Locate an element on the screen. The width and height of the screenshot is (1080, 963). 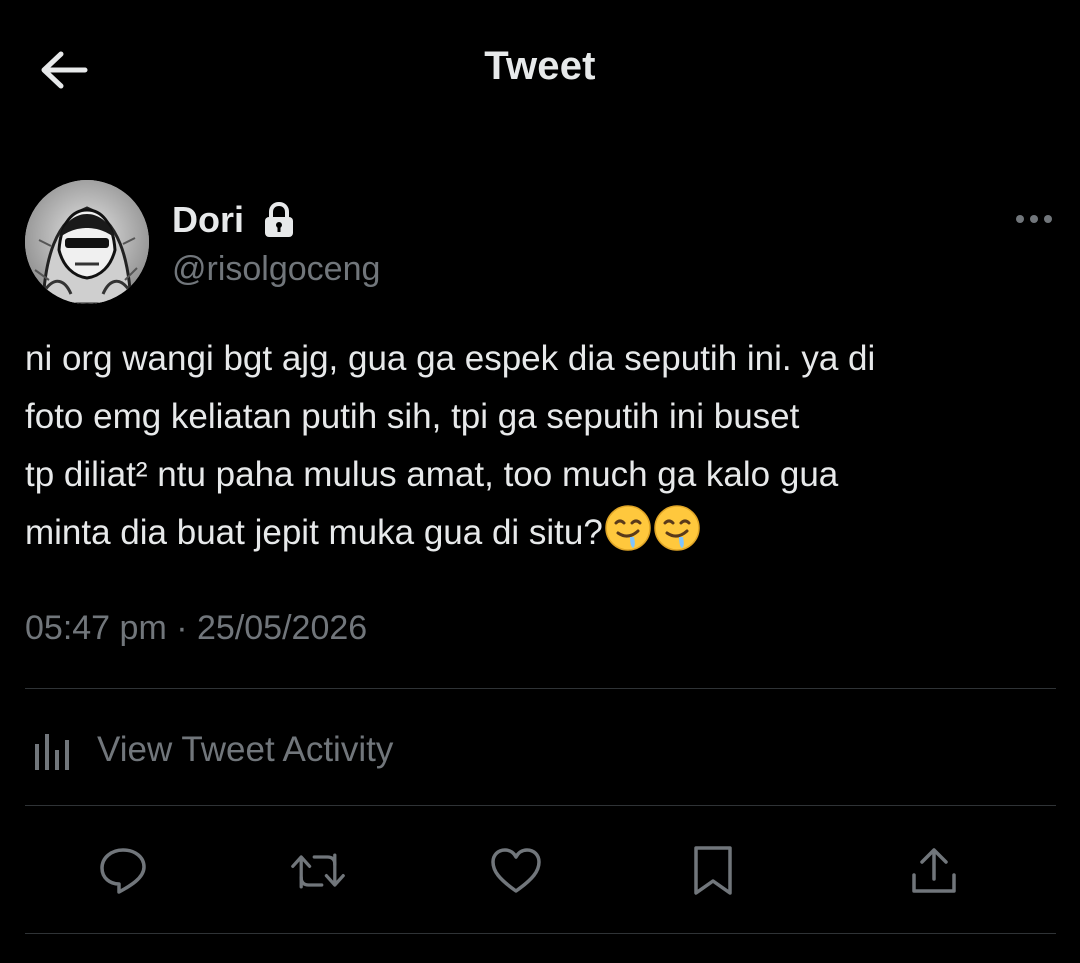
retweet-icon is located at coordinates (318, 871).